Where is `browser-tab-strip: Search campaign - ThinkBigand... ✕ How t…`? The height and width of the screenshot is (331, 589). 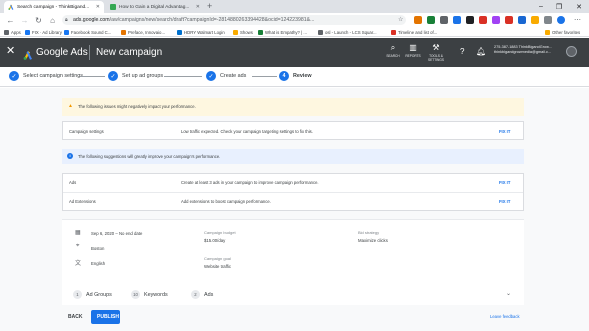
browser-tab-strip: Search campaign - ThinkBigand... ✕ How t… is located at coordinates (294, 6).